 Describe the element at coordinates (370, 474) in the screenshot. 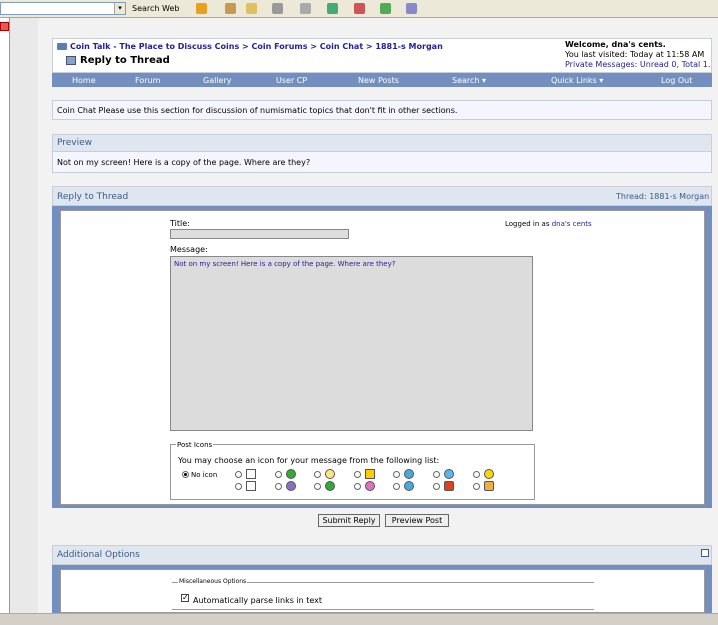

I see `warning-icon` at that location.